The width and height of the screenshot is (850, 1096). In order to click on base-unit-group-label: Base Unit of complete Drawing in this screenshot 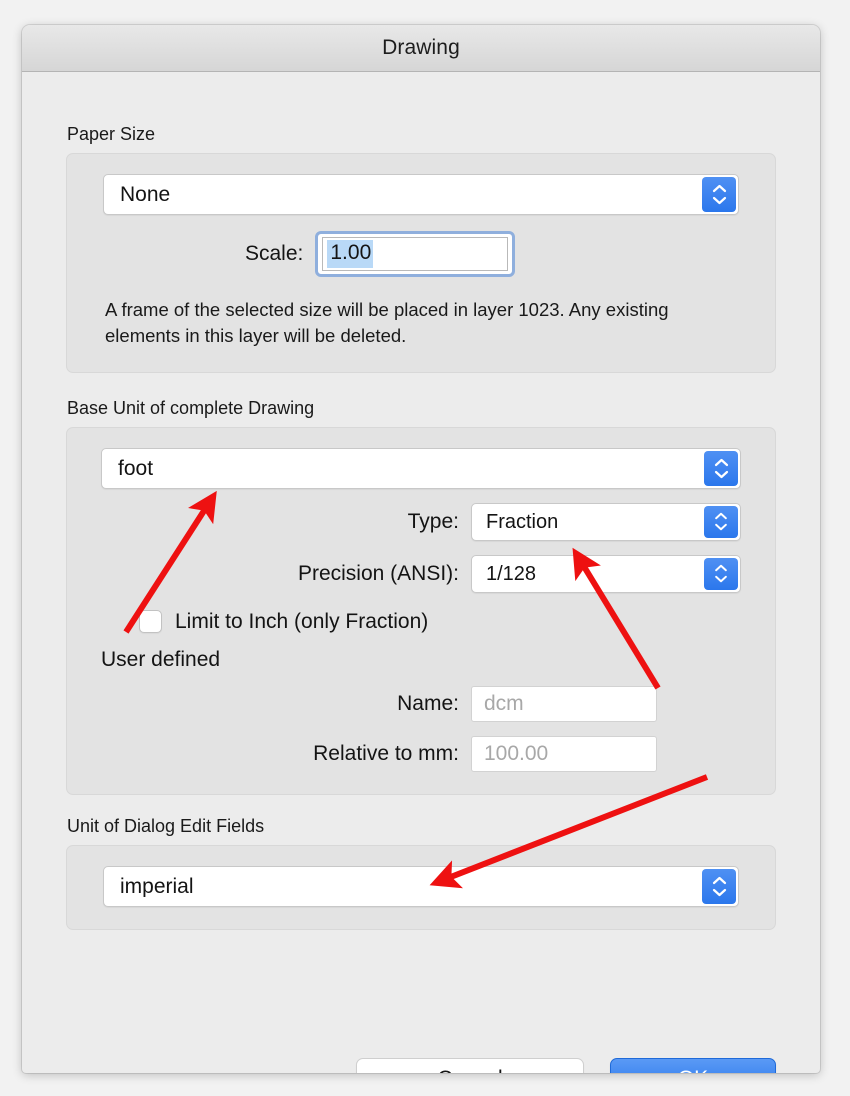, I will do `click(191, 407)`.